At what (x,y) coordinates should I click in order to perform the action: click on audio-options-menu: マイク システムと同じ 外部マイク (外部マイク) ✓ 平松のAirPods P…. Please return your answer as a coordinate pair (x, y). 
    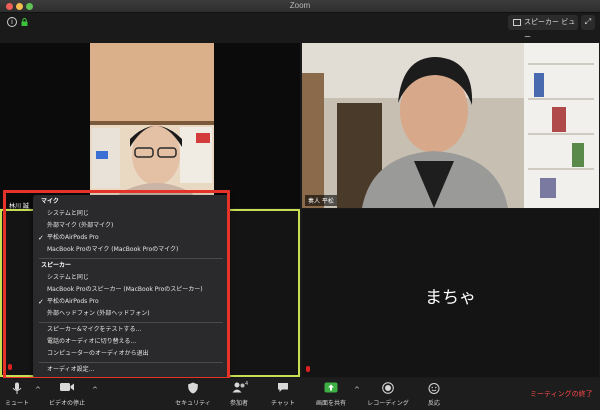
    Looking at the image, I should click on (131, 286).